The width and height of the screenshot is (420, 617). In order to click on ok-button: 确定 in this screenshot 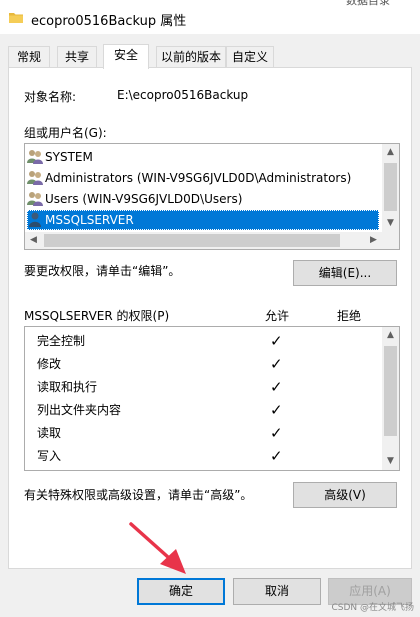, I will do `click(181, 591)`.